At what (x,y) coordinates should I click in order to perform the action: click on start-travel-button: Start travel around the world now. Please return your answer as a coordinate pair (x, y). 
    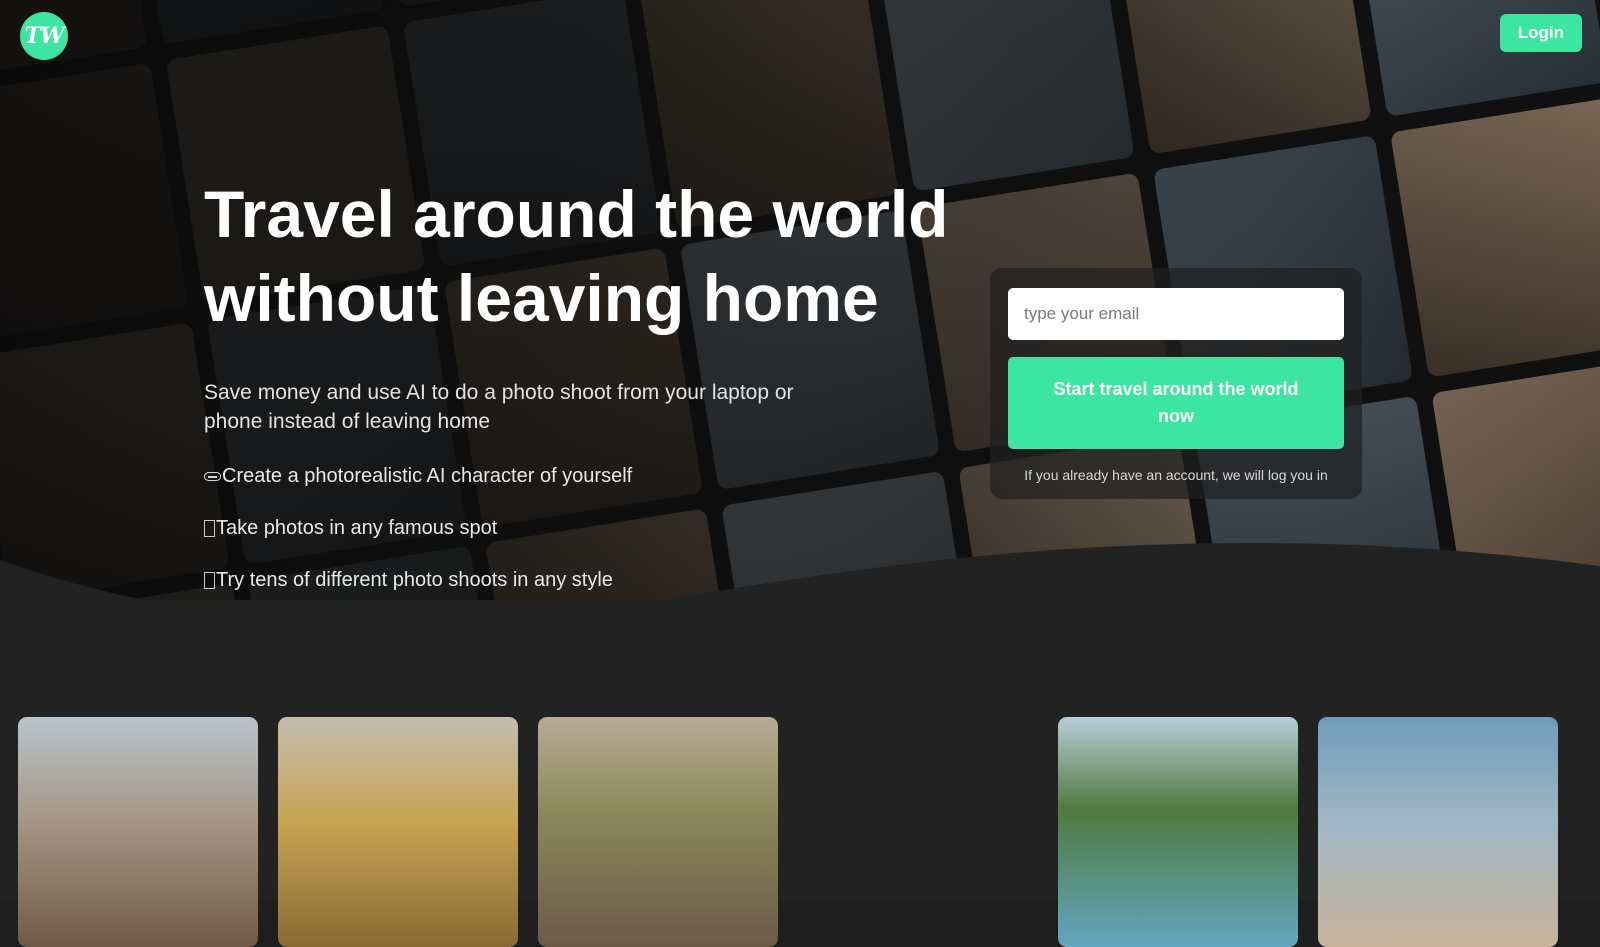
    Looking at the image, I should click on (1176, 403).